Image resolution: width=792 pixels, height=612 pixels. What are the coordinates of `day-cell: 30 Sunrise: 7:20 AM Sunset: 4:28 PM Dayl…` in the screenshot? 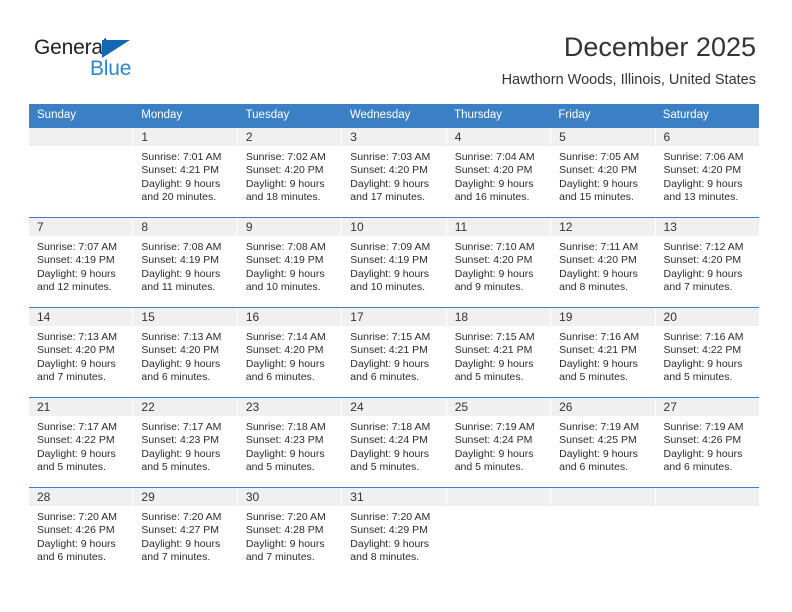 It's located at (290, 532).